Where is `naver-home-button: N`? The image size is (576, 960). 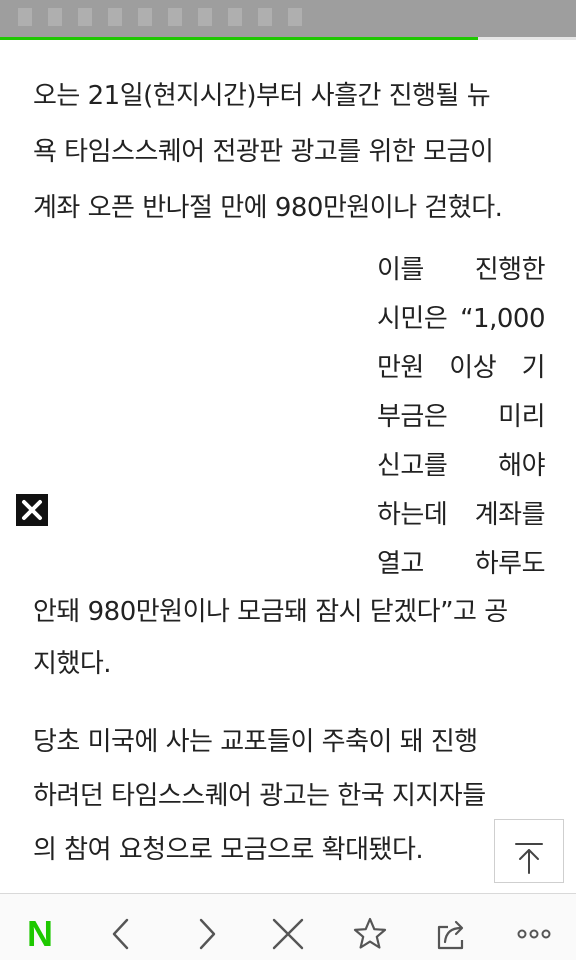 naver-home-button: N is located at coordinates (40, 927).